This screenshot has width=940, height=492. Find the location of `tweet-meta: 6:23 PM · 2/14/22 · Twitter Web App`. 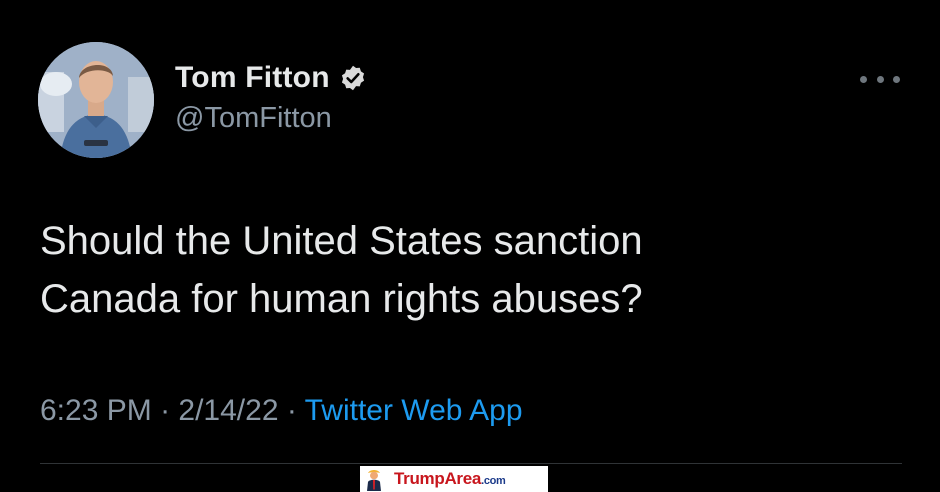

tweet-meta: 6:23 PM · 2/14/22 · Twitter Web App is located at coordinates (281, 411).